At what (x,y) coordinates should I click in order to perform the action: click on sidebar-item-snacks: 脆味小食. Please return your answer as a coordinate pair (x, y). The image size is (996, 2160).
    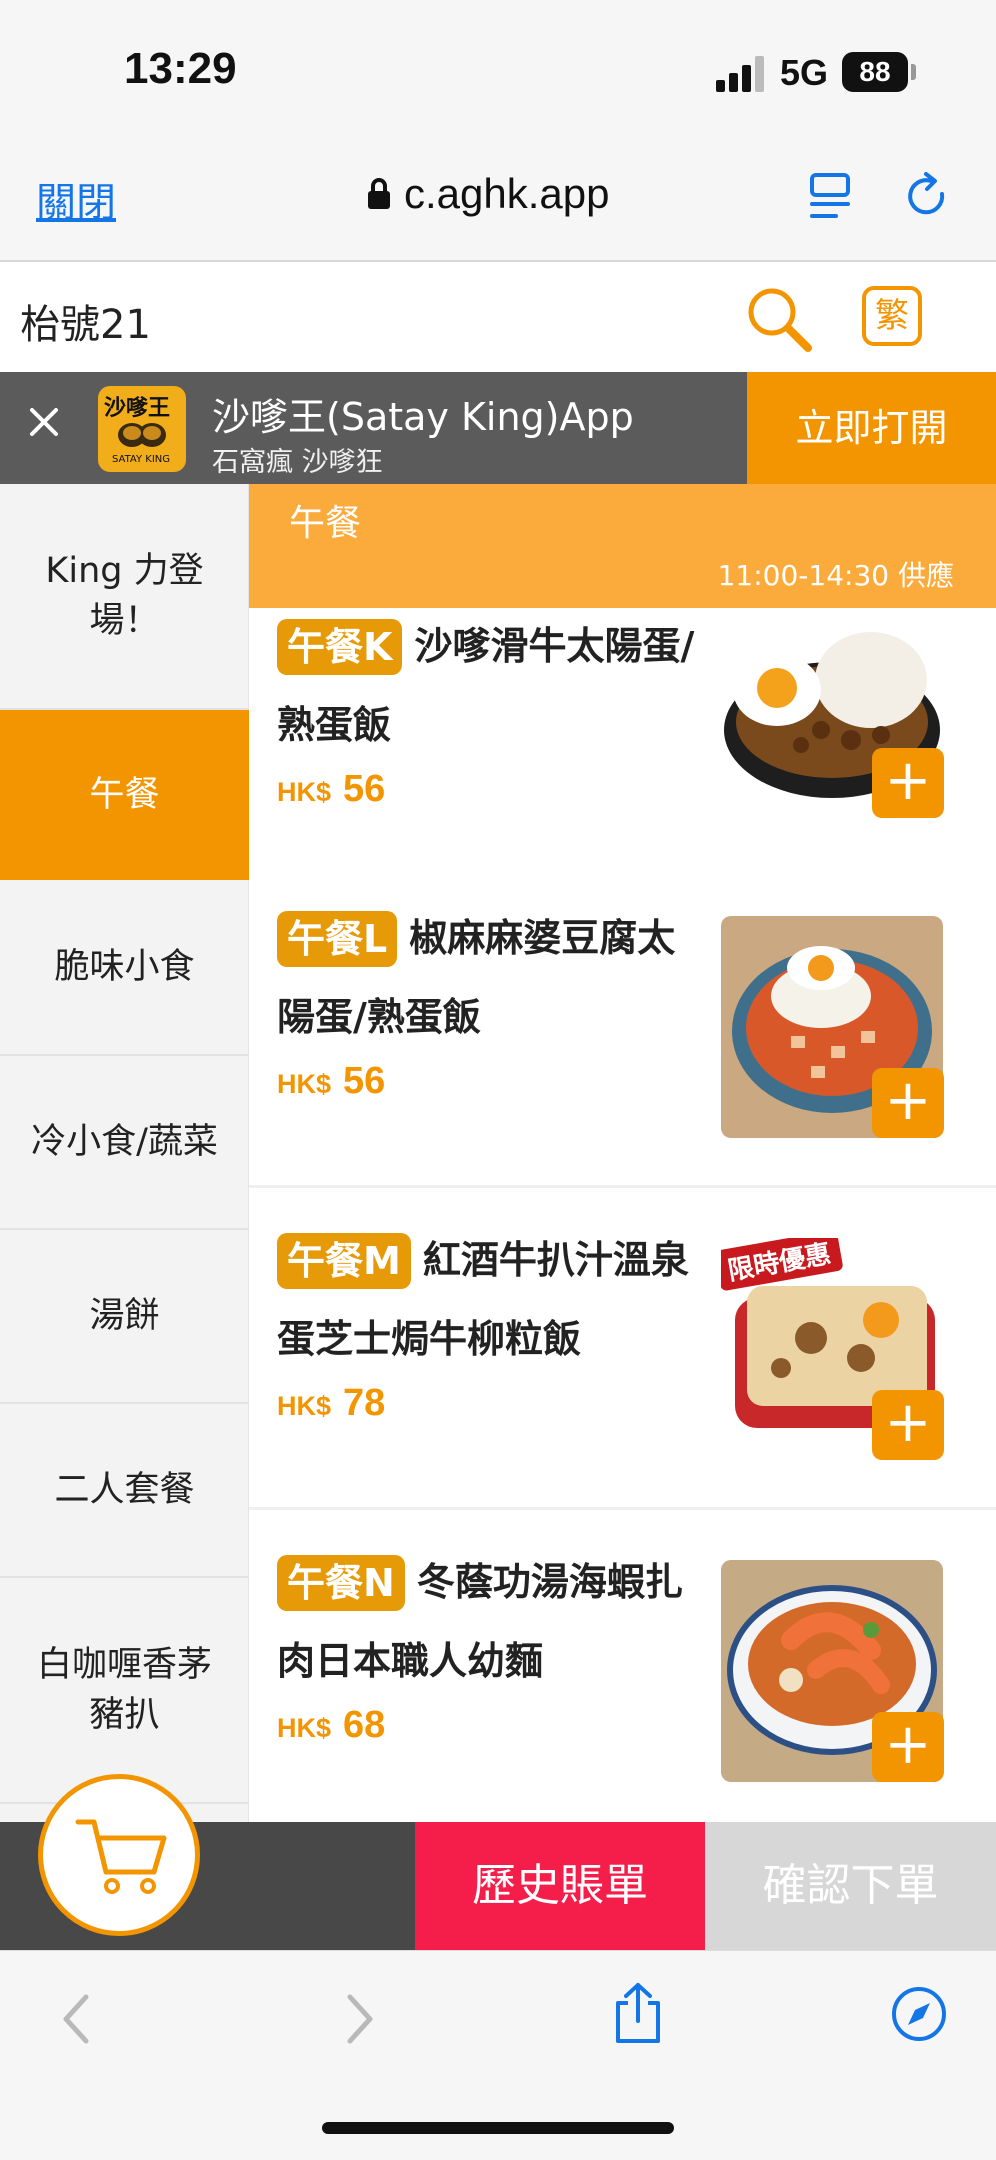
    Looking at the image, I should click on (124, 968).